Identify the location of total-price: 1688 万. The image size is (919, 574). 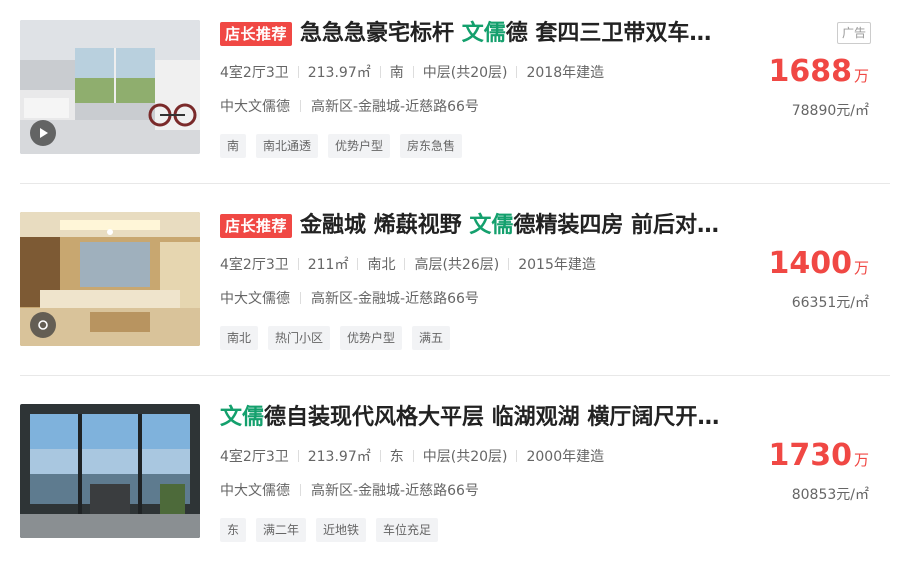
(769, 72).